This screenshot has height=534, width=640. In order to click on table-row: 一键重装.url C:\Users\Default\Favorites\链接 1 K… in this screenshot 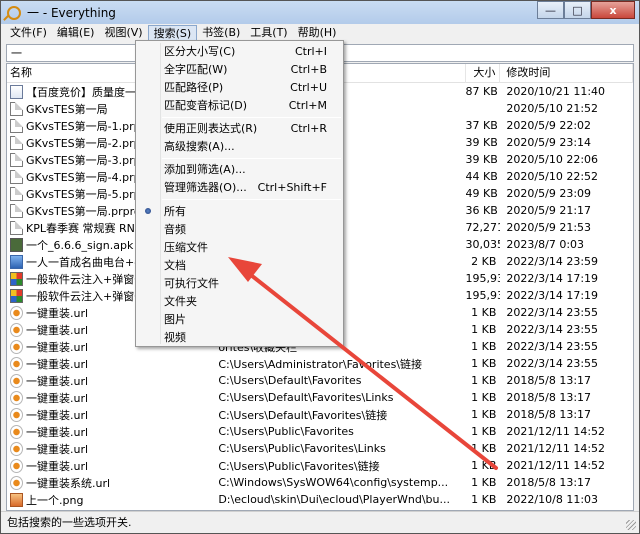, I will do `click(320, 414)`.